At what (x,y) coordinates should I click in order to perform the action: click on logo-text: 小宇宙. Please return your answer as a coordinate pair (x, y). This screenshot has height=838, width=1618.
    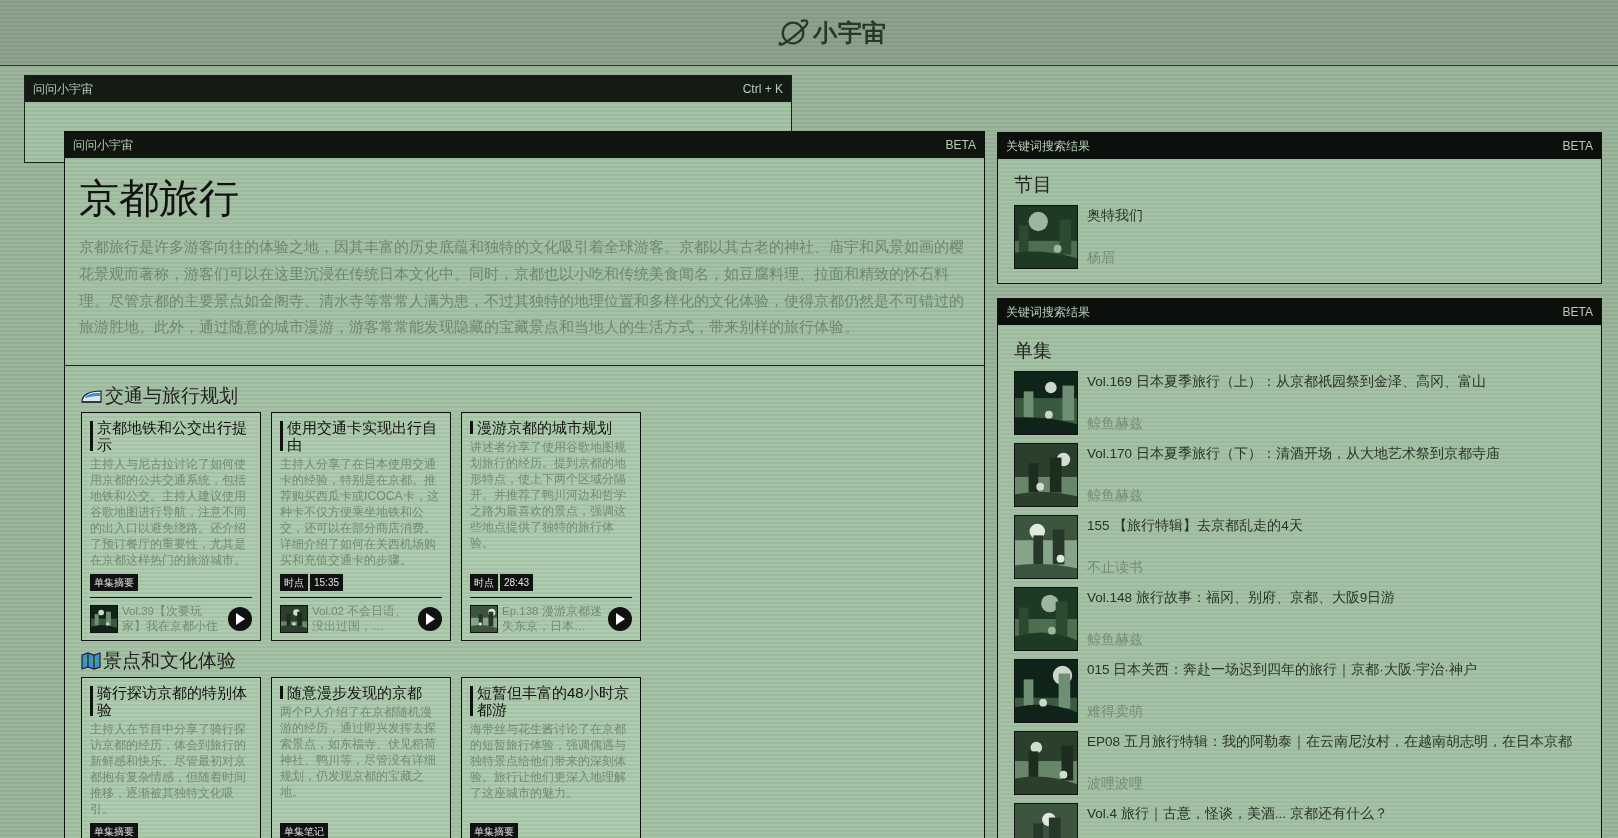
    Looking at the image, I should click on (850, 32).